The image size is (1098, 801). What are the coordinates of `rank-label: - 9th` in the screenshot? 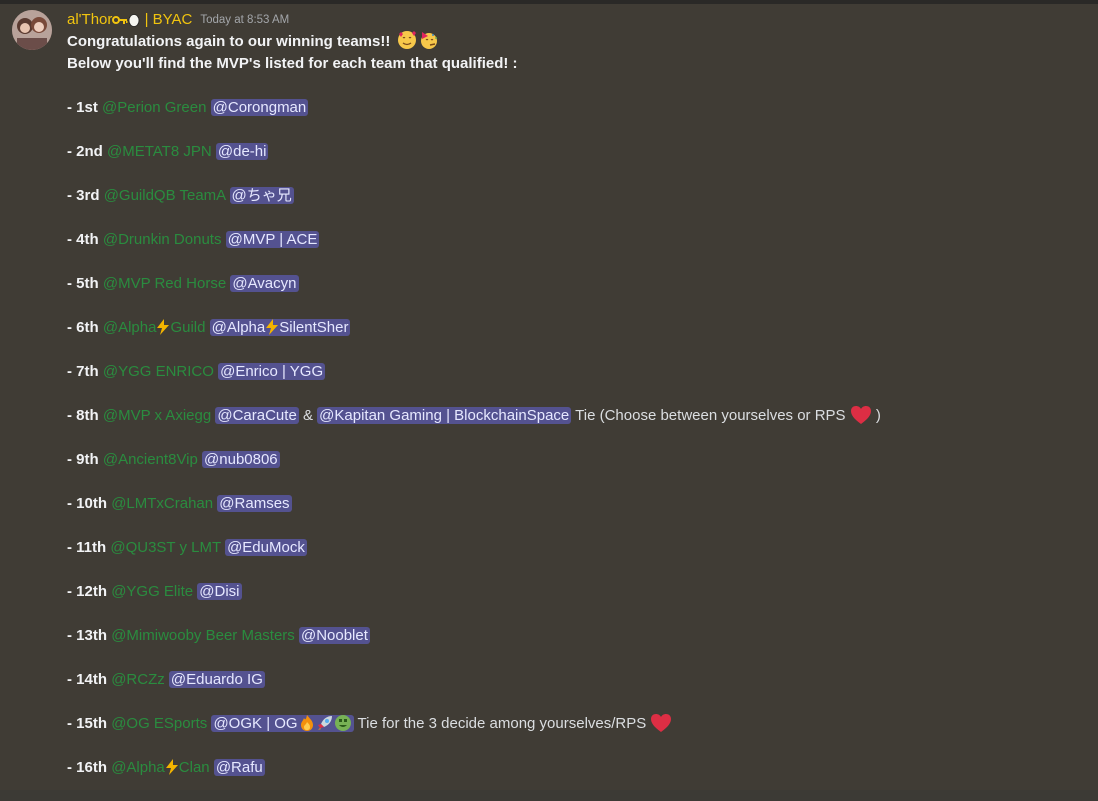 It's located at (83, 459).